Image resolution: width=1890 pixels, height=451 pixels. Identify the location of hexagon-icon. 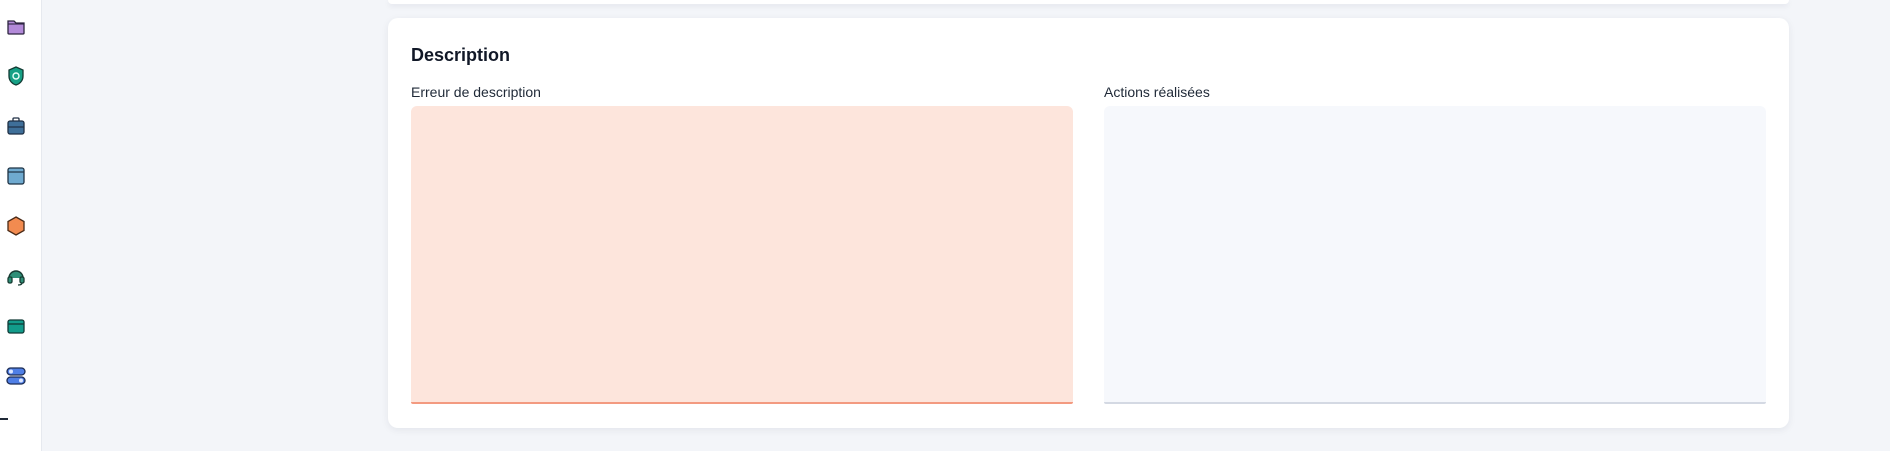
(16, 226).